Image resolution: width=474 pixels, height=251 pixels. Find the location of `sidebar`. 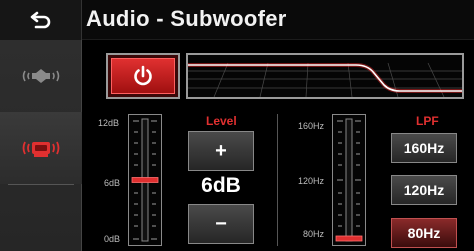

sidebar is located at coordinates (41, 145).